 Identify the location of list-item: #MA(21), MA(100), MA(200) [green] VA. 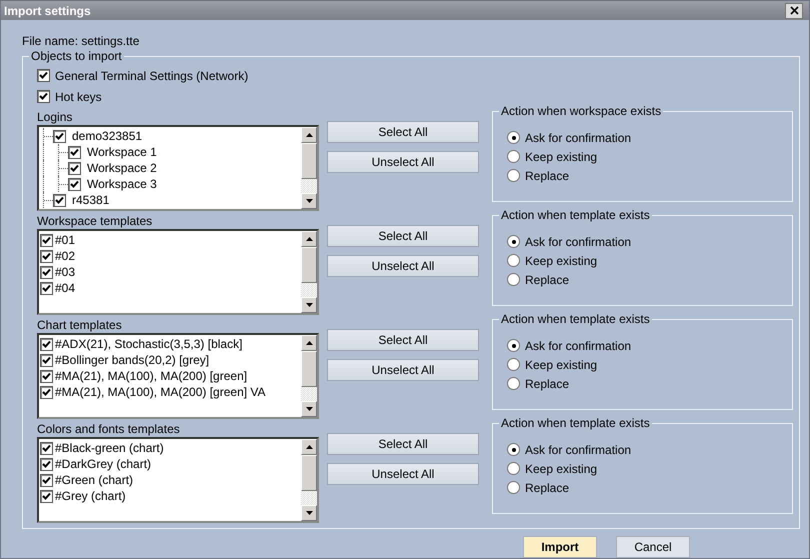
(160, 392).